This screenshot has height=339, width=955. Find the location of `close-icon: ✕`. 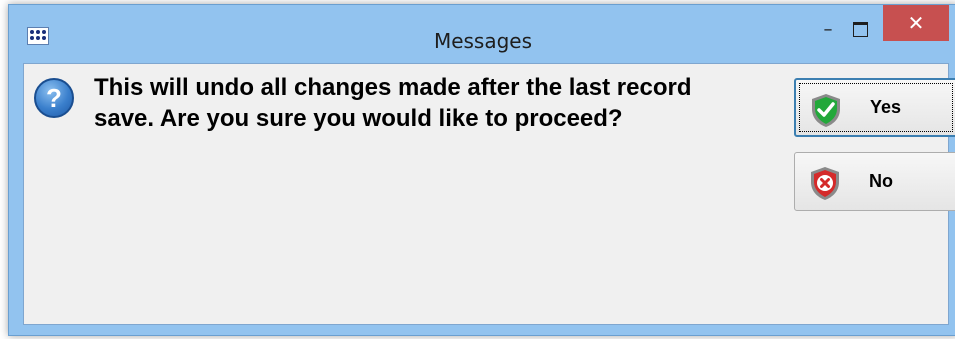

close-icon: ✕ is located at coordinates (916, 23).